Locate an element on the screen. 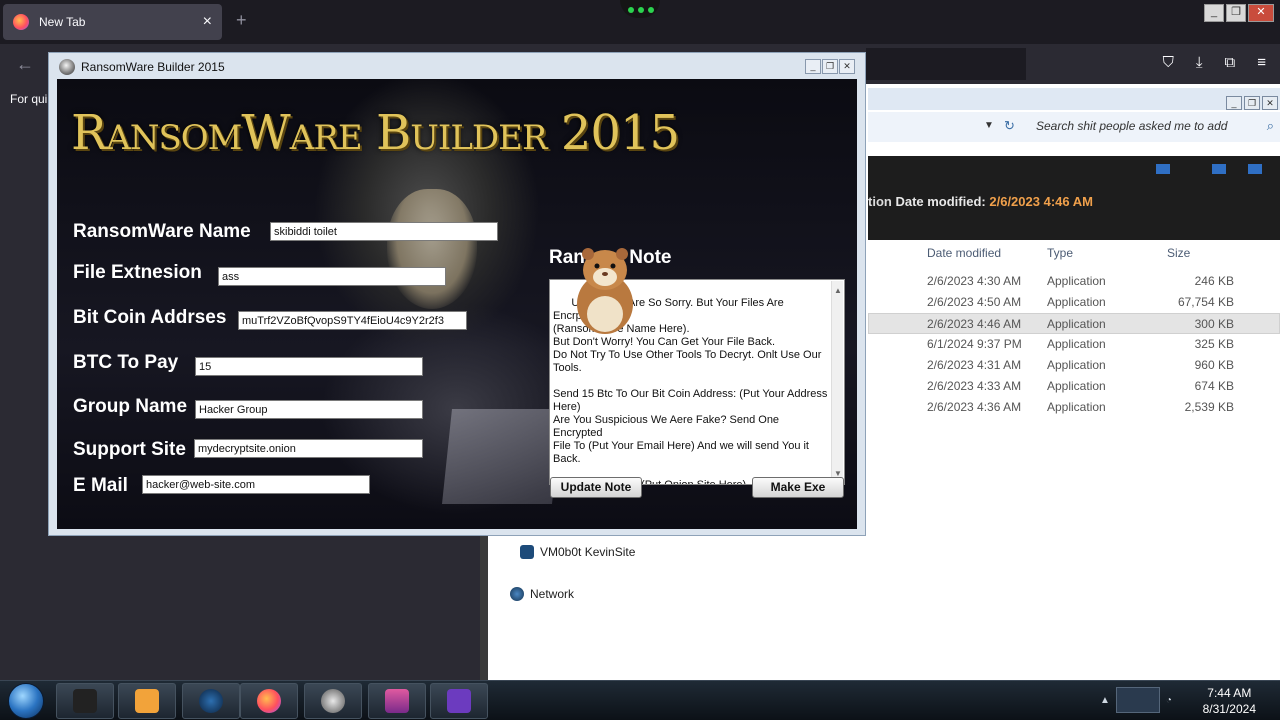  bitcoin-address-label: Bit Coin Addrses is located at coordinates (150, 317).